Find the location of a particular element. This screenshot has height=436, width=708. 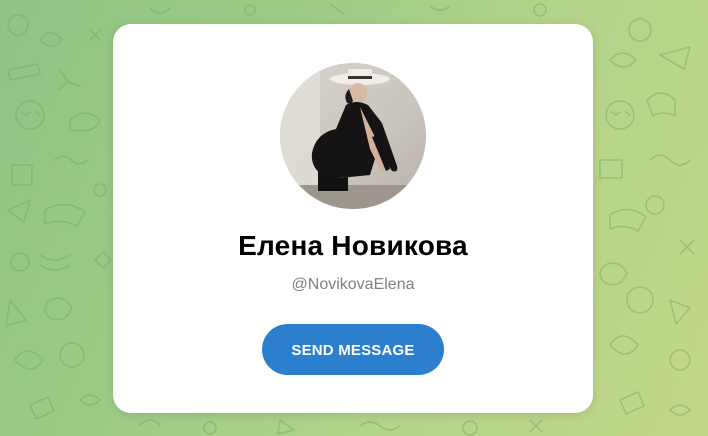

avatar is located at coordinates (353, 136).